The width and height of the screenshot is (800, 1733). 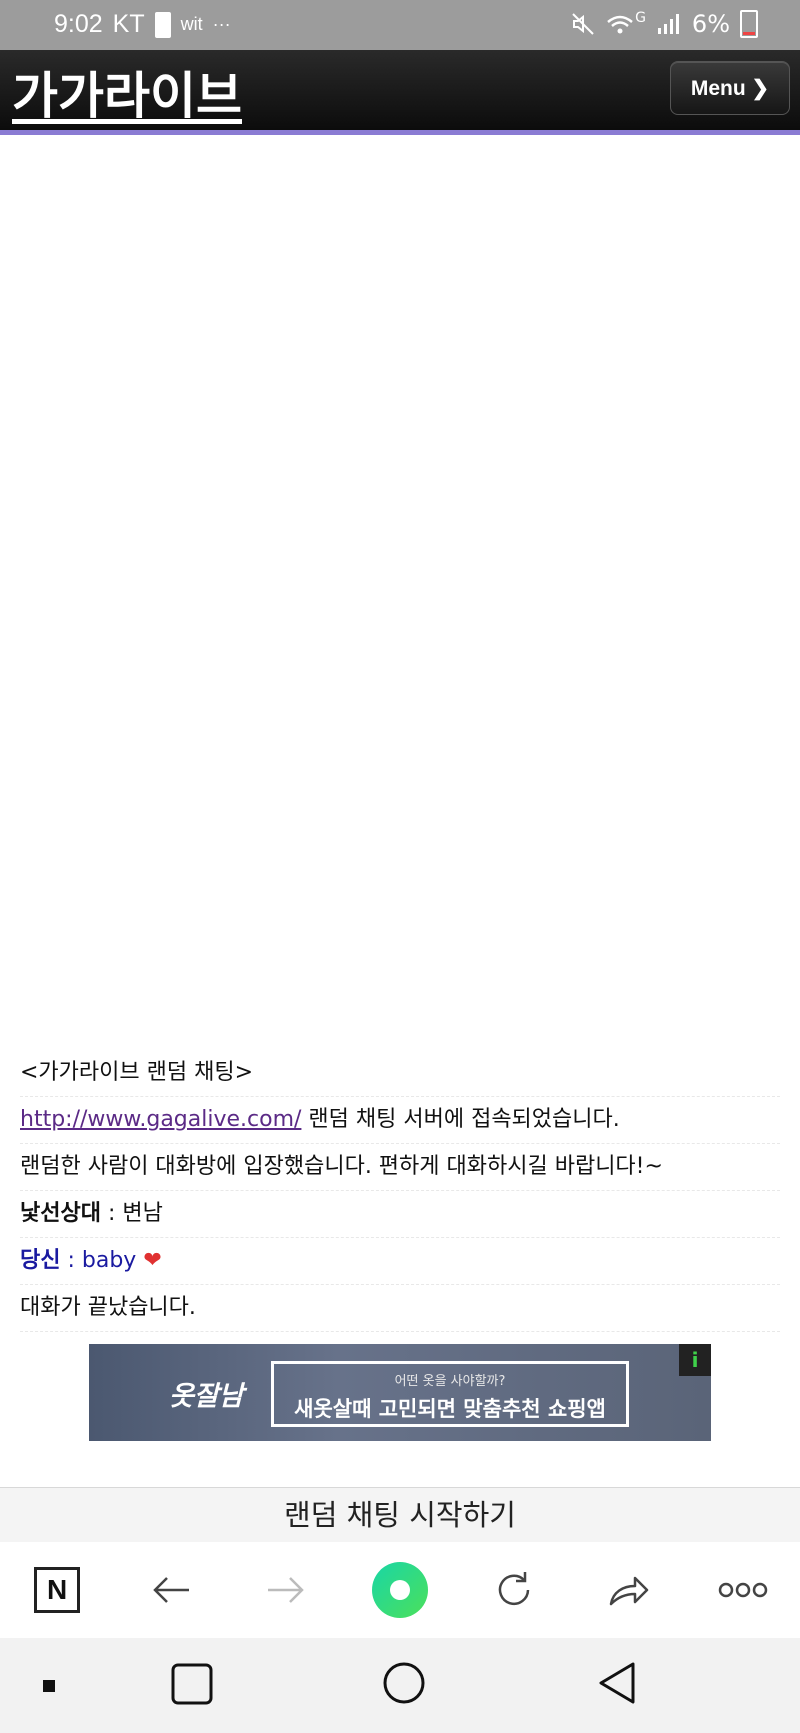 What do you see at coordinates (127, 92) in the screenshot?
I see `site-logo: 가가라이브` at bounding box center [127, 92].